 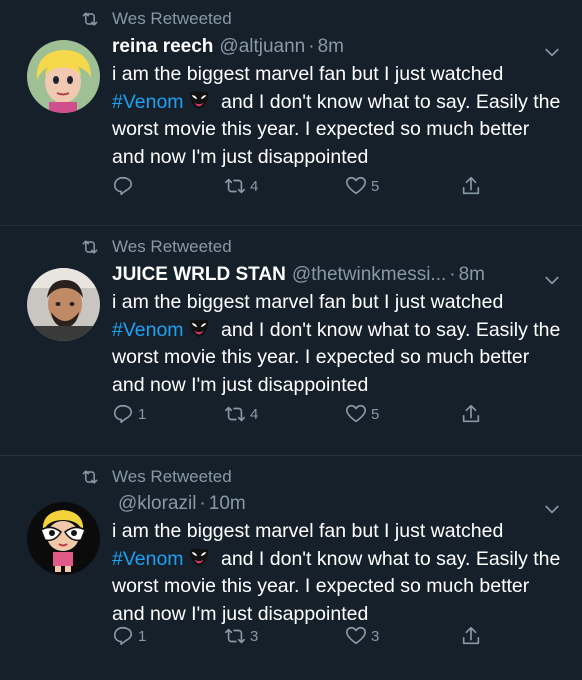 I want to click on display-name: reina reech, so click(x=162, y=47).